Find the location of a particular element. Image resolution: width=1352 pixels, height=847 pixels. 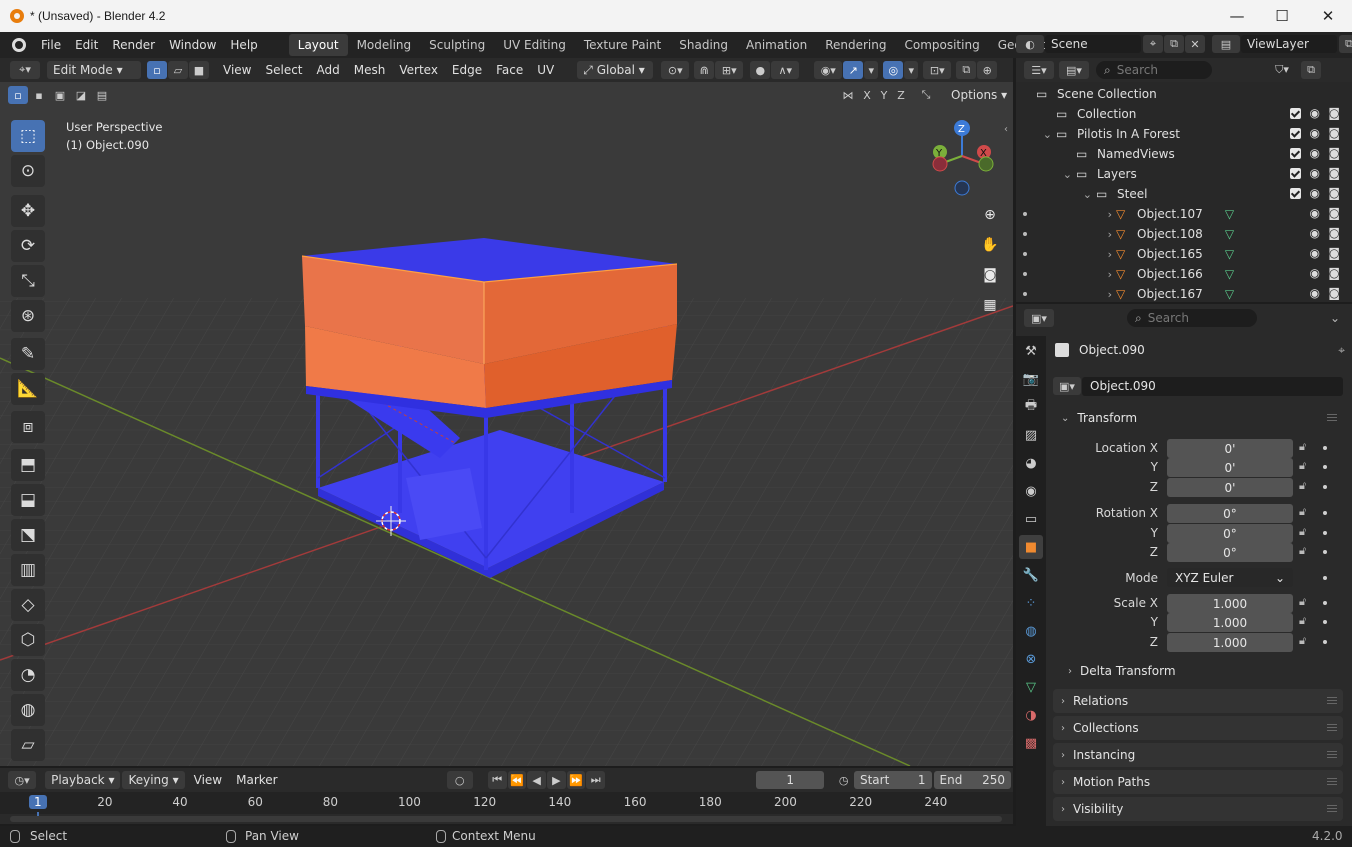

scale-y-field: 1.000 is located at coordinates (1230, 622).